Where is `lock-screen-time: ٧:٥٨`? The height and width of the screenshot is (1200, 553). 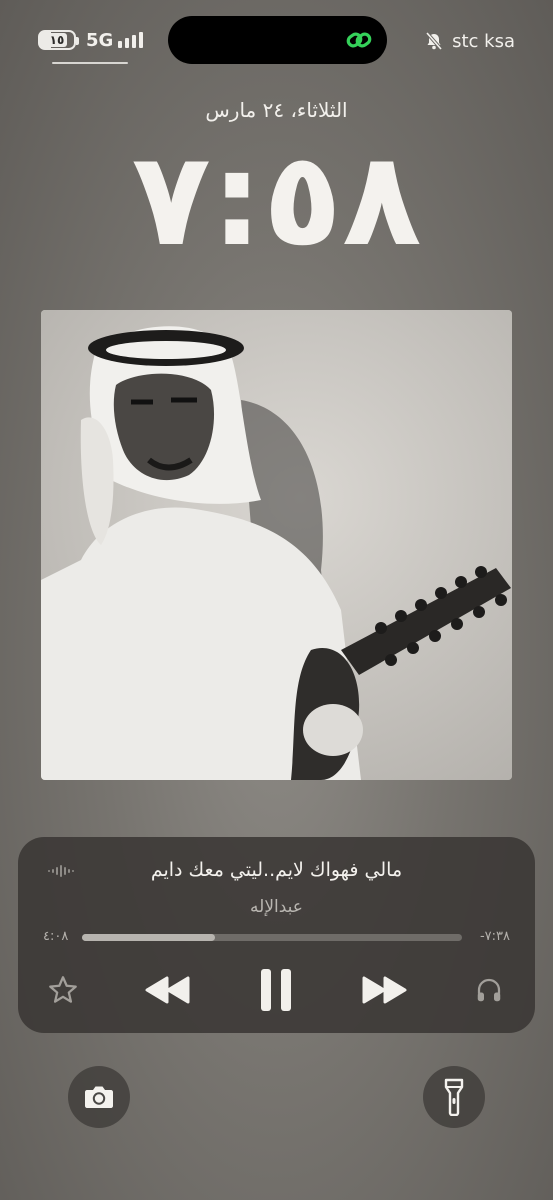 lock-screen-time: ٧:٥٨ is located at coordinates (276, 199).